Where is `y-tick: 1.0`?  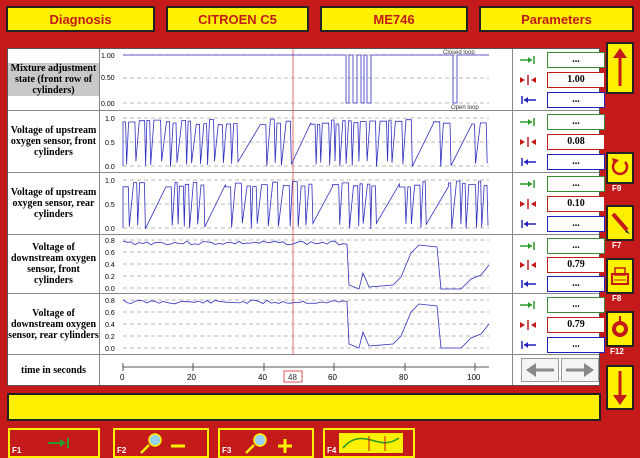
y-tick: 1.0 is located at coordinates (110, 181).